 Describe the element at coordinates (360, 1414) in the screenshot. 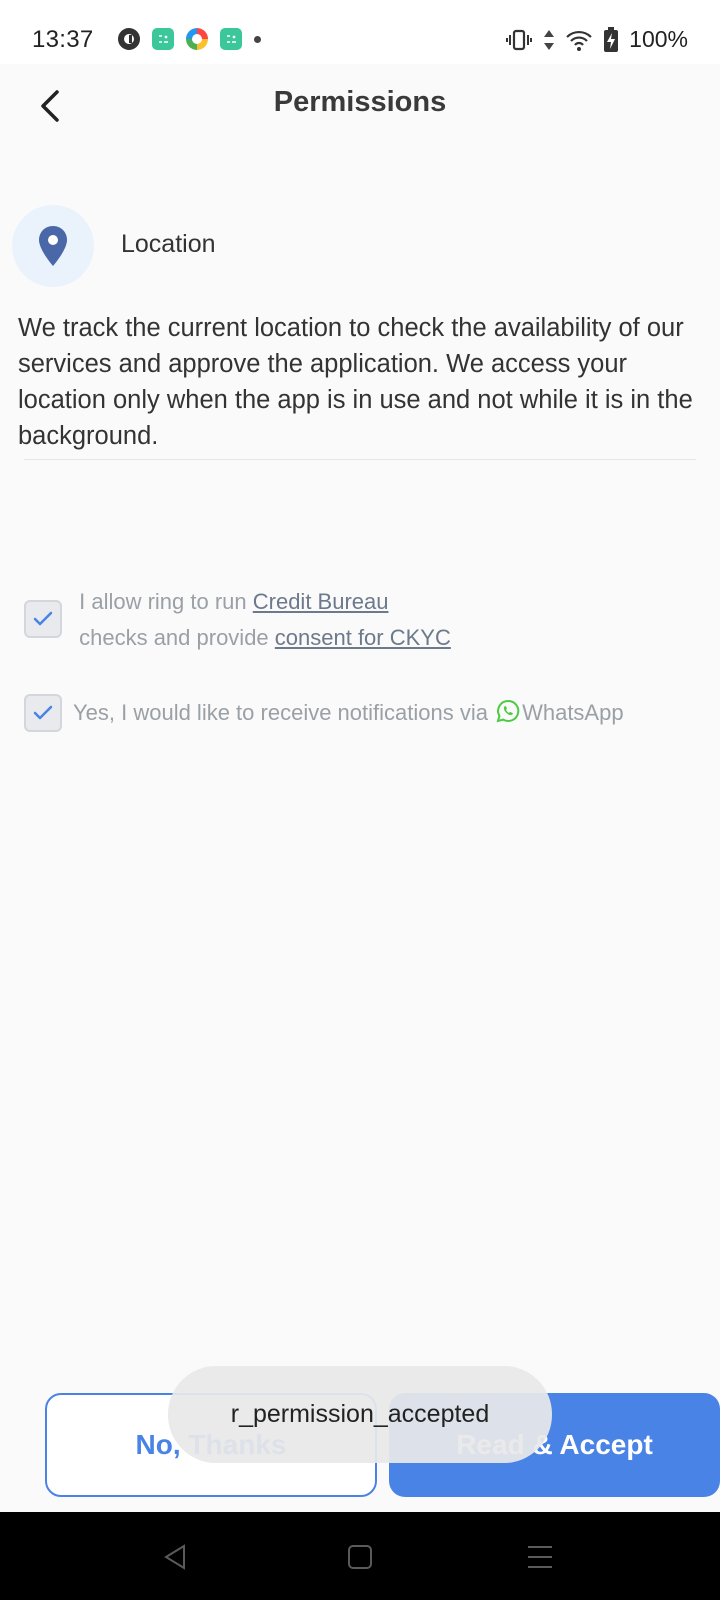

I see `toast-message: r_permission_accepted` at that location.